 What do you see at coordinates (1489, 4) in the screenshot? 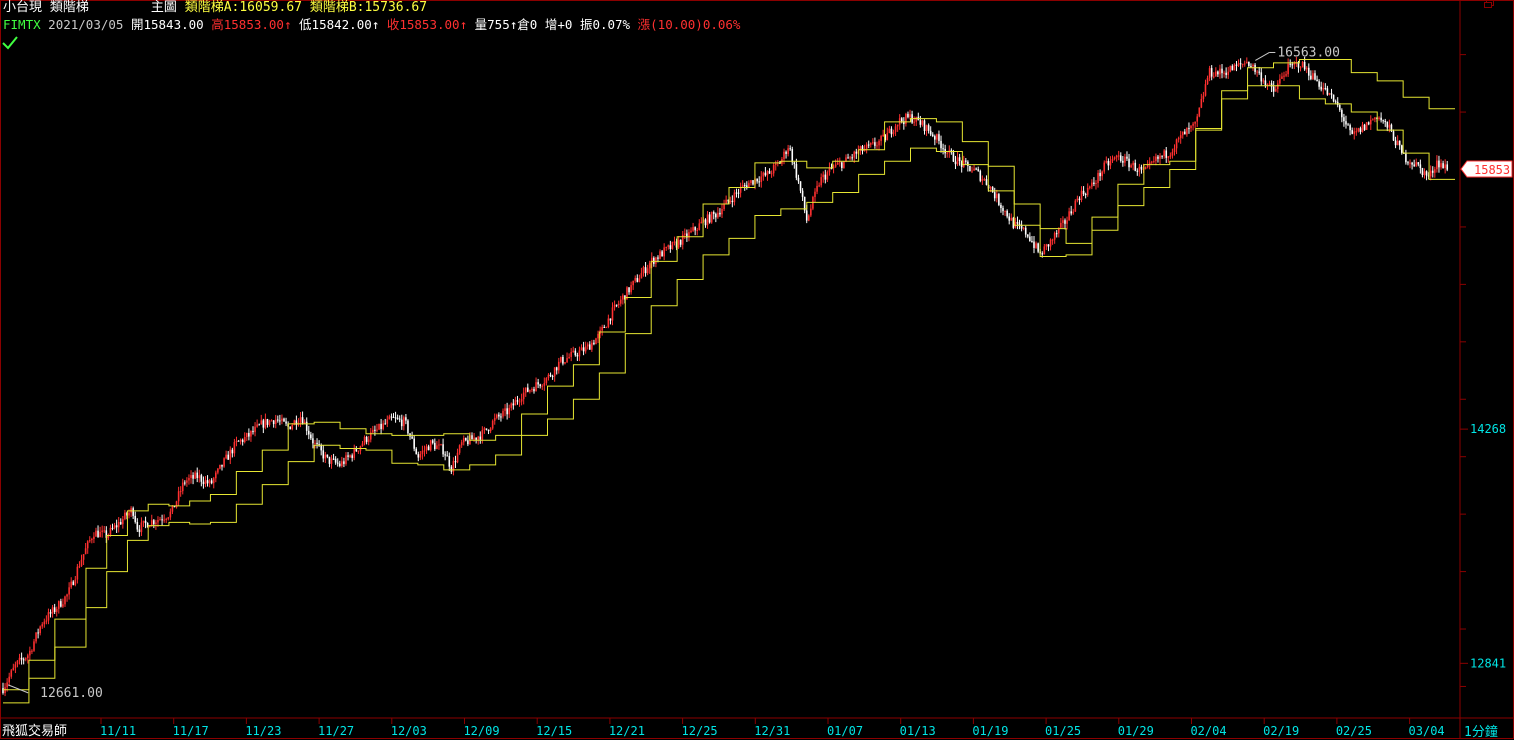
I see `window-restore-icon` at bounding box center [1489, 4].